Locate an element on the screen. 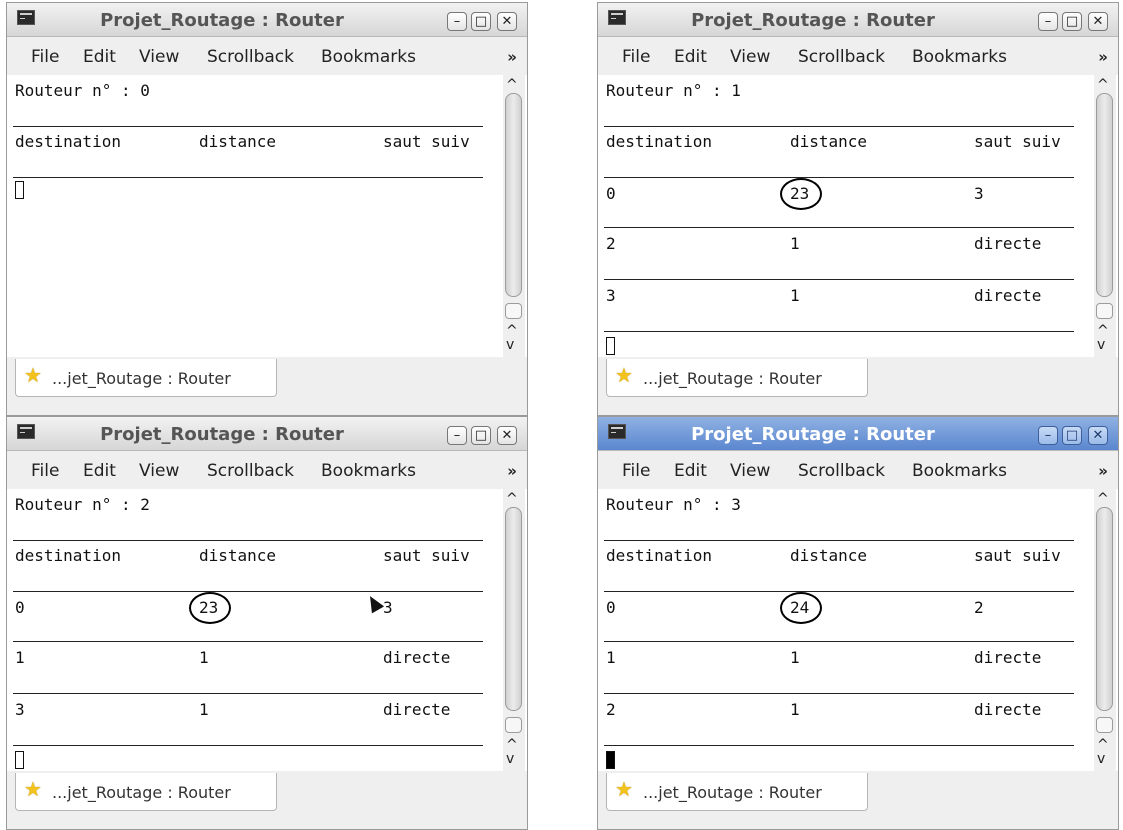 Image resolution: width=1123 pixels, height=830 pixels. row-destination: 2 is located at coordinates (611, 243).